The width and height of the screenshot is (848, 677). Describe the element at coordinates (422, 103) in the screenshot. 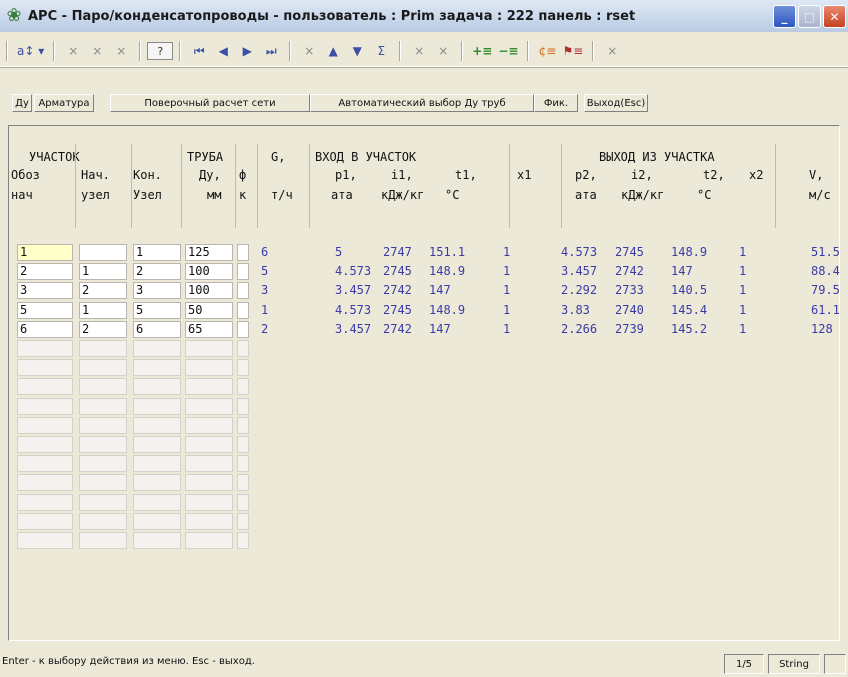

I see `menu-auto-du-button: Автоматический выбор Ду труб` at that location.